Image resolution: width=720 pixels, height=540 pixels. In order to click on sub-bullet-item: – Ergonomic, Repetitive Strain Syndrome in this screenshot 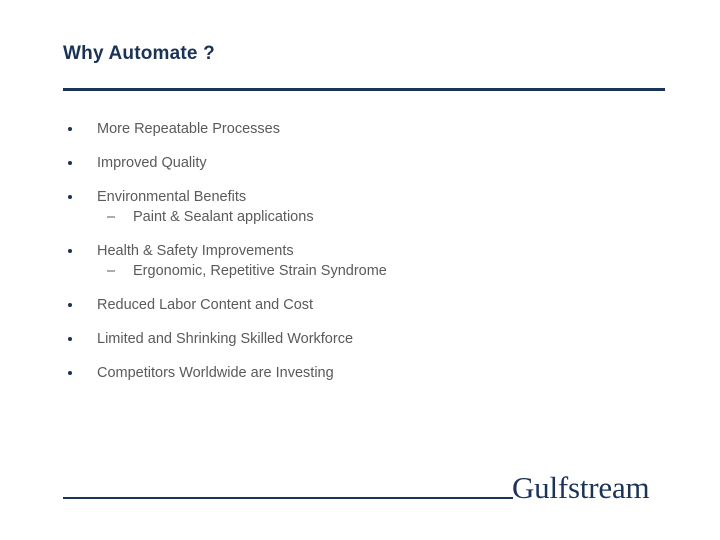, I will do `click(373, 271)`.